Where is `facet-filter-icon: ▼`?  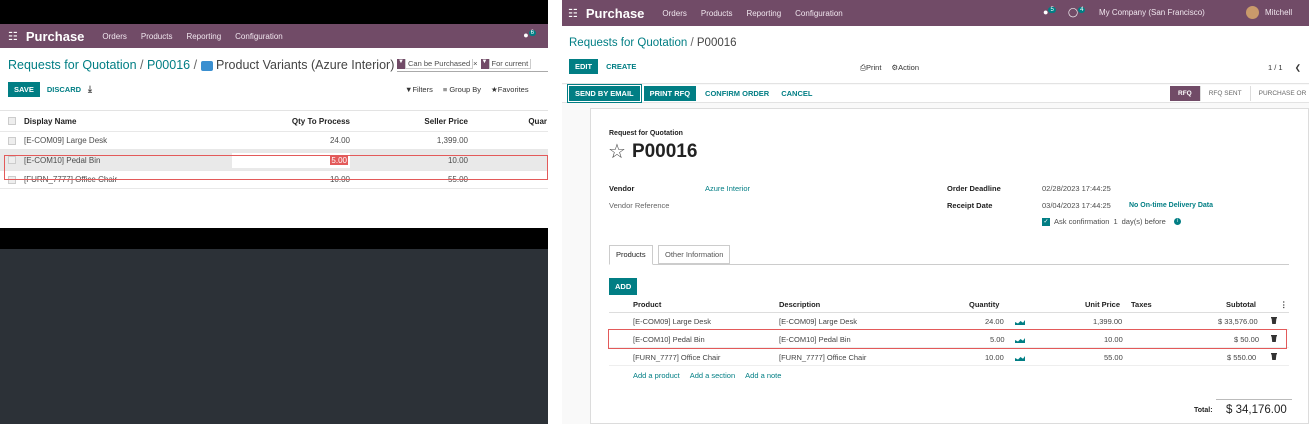
facet-filter-icon: ▼ is located at coordinates (484, 64).